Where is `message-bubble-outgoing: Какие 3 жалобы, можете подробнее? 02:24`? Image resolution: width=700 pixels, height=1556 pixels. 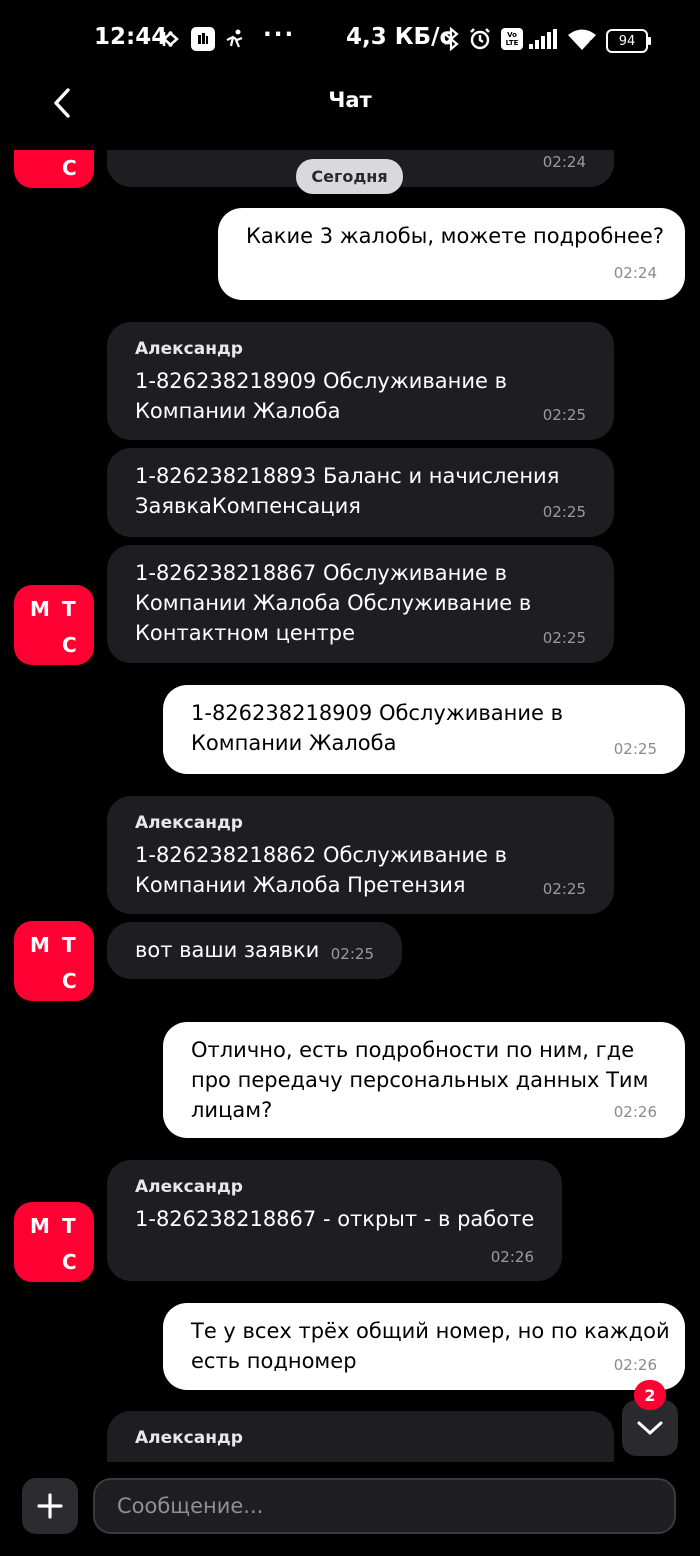
message-bubble-outgoing: Какие 3 жалобы, можете подробнее? 02:24 is located at coordinates (451, 254).